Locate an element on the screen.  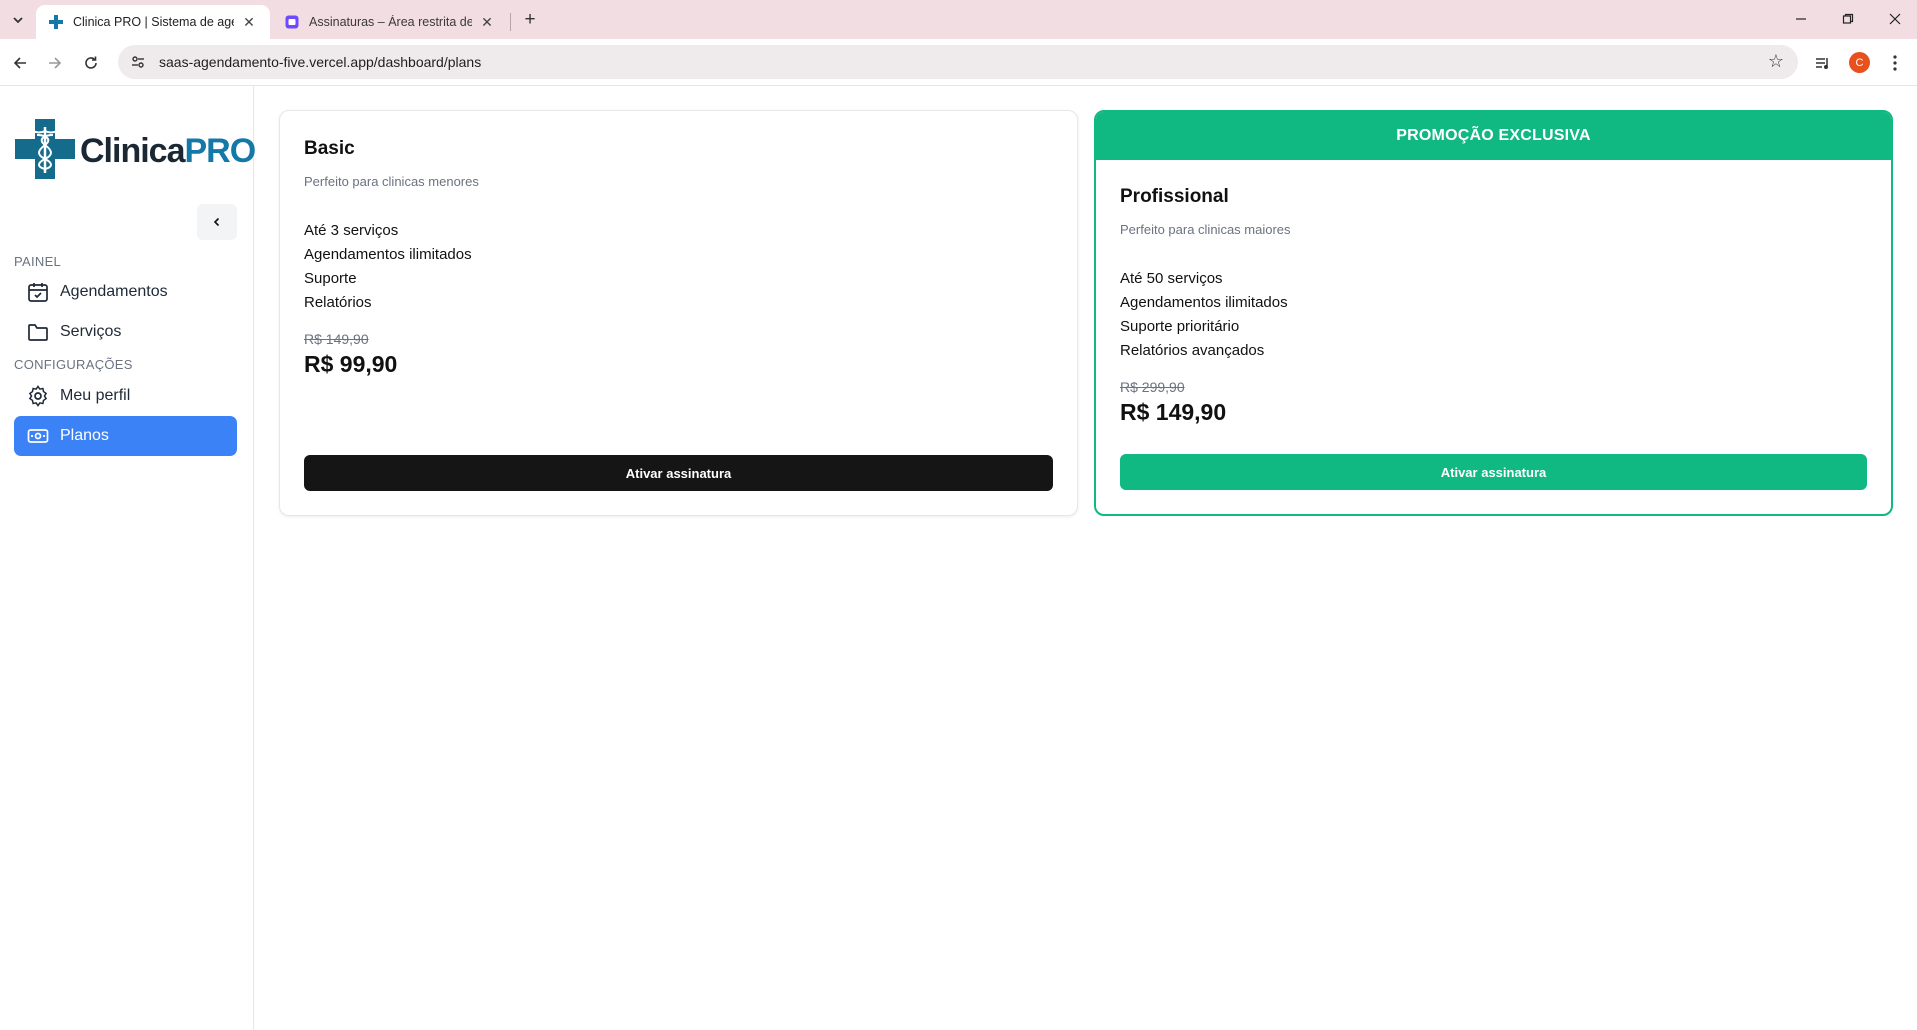
plan-name: Basic is located at coordinates (329, 148).